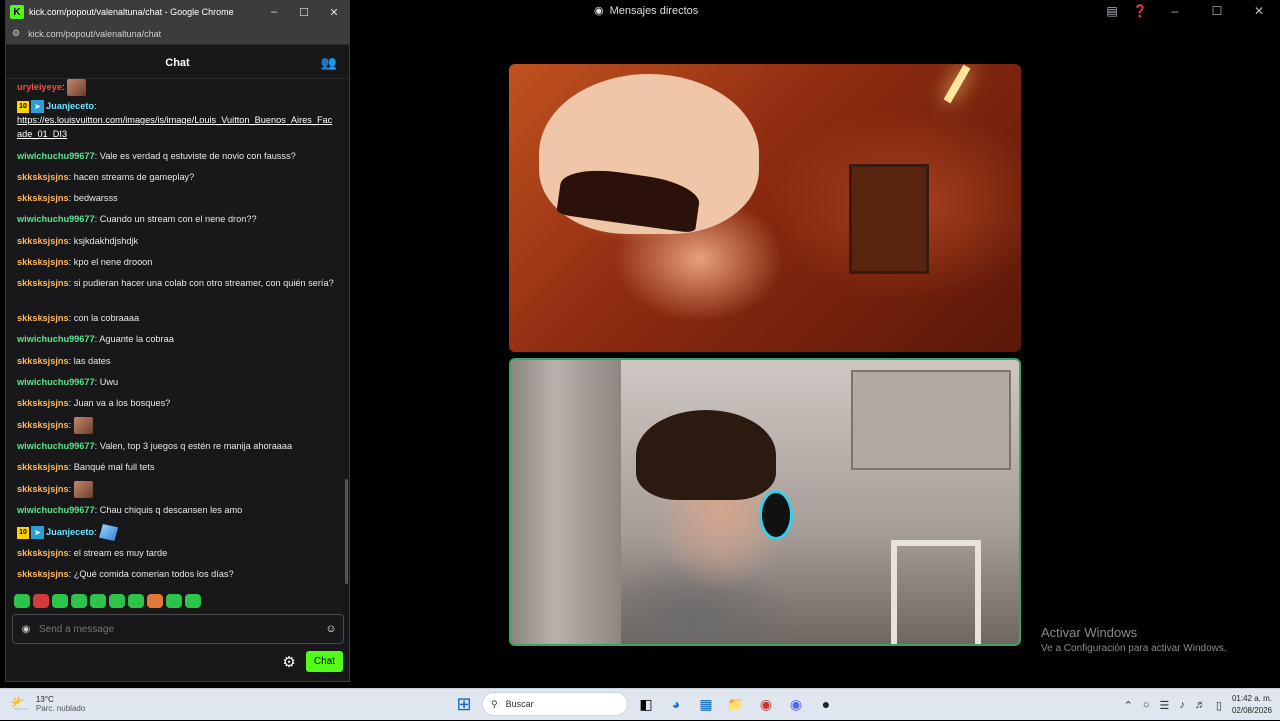  Describe the element at coordinates (1252, 705) in the screenshot. I see `clock: 01:42 a. m. 02/08/2026` at that location.